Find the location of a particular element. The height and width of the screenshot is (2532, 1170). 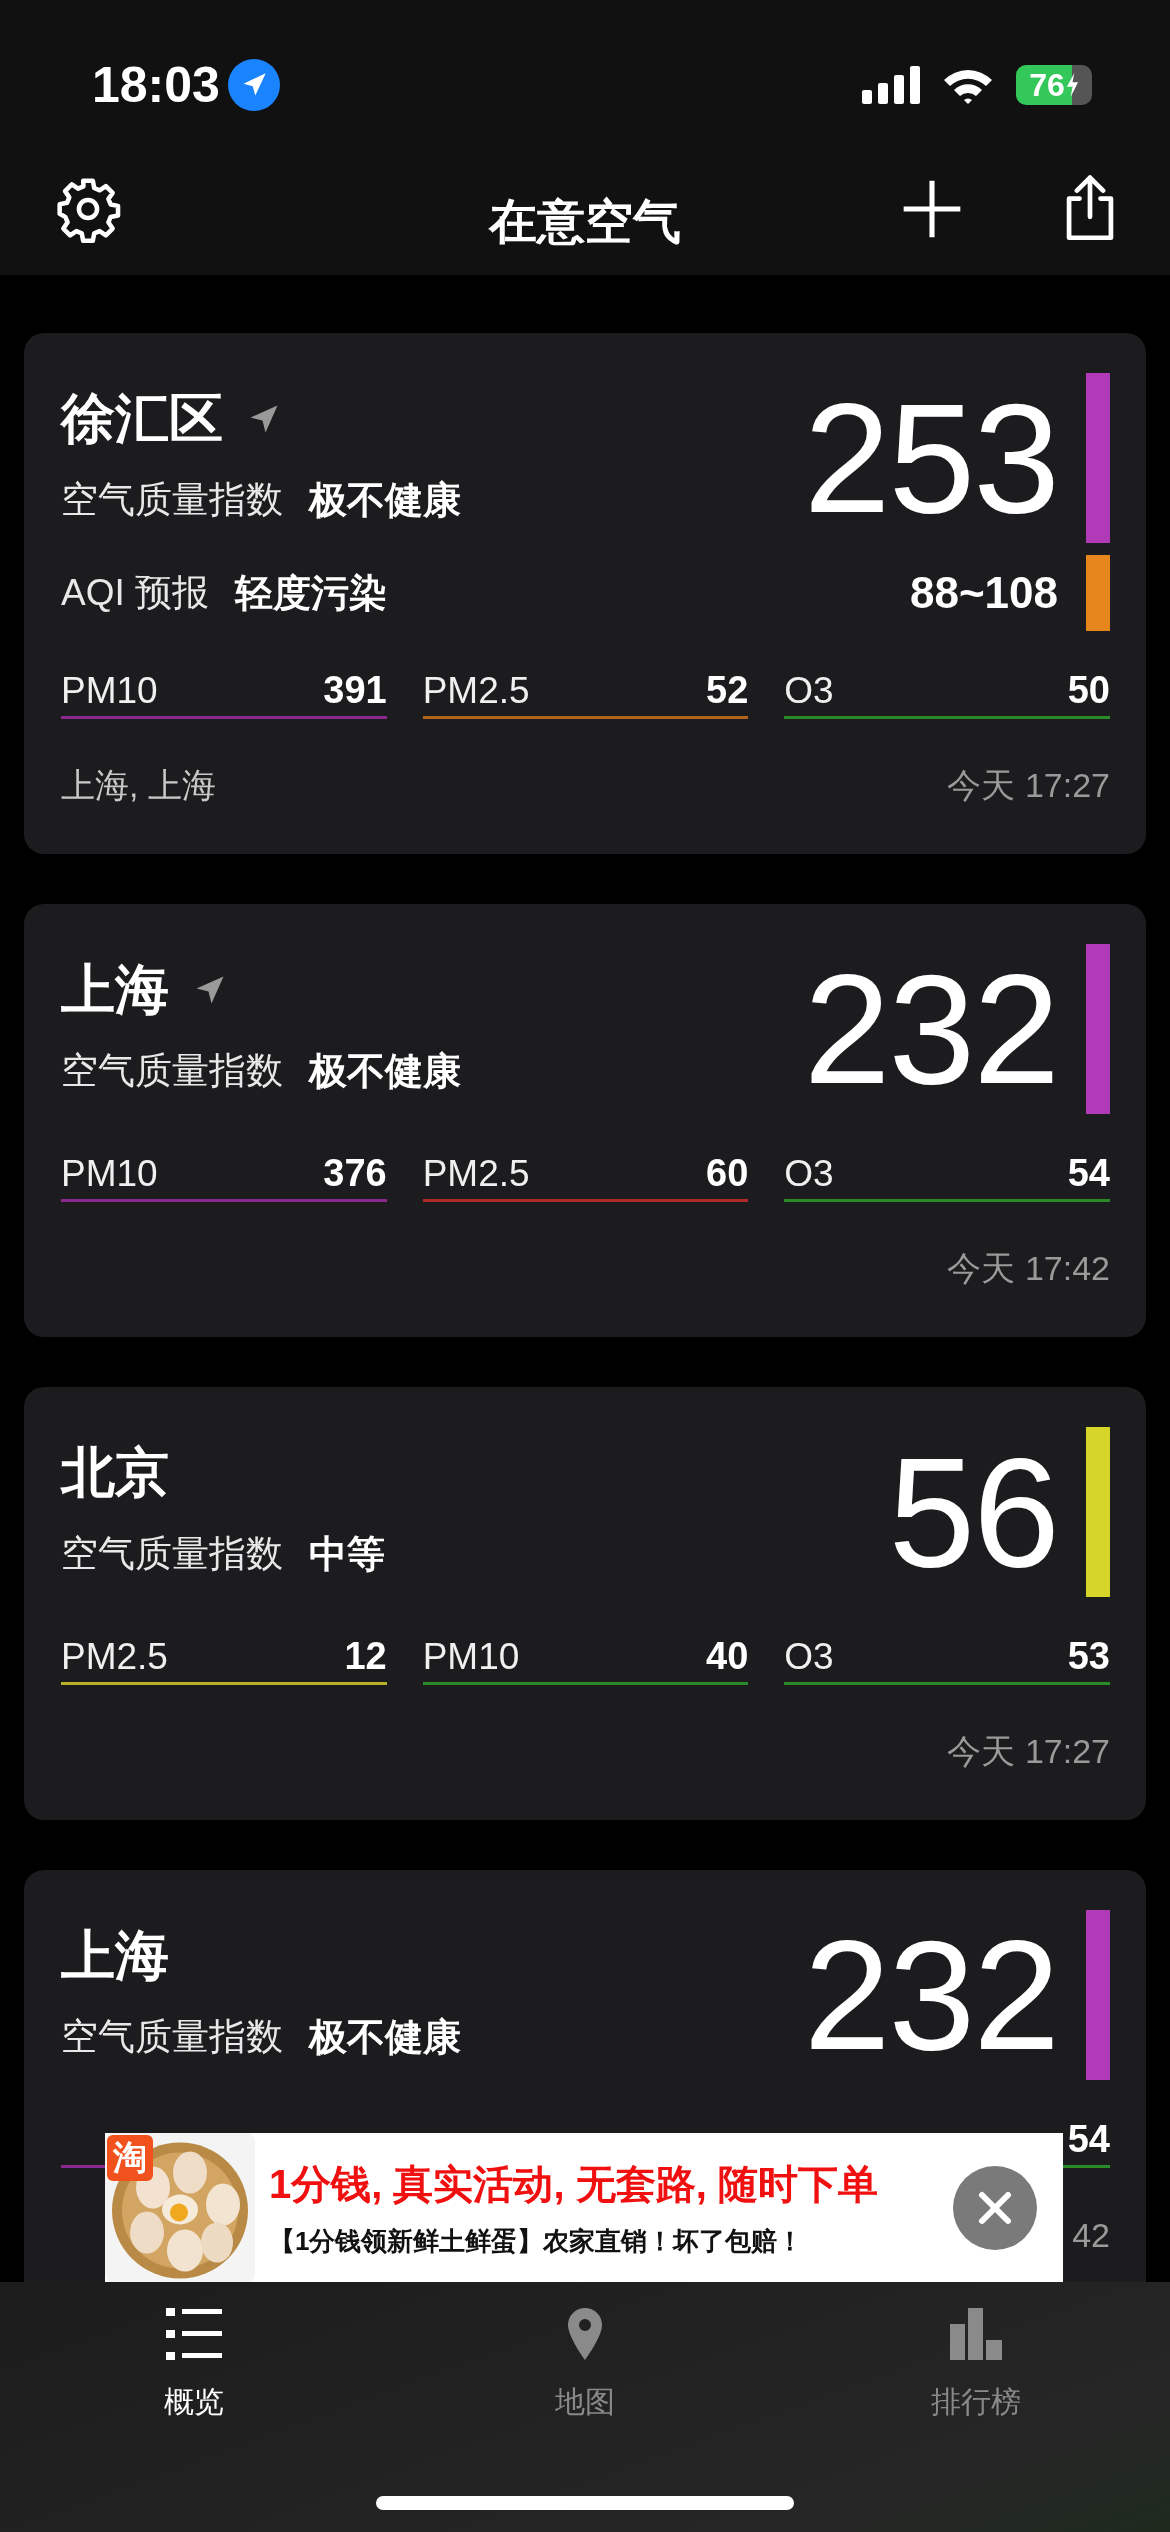

pollutant-value: 12 is located at coordinates (365, 1656).